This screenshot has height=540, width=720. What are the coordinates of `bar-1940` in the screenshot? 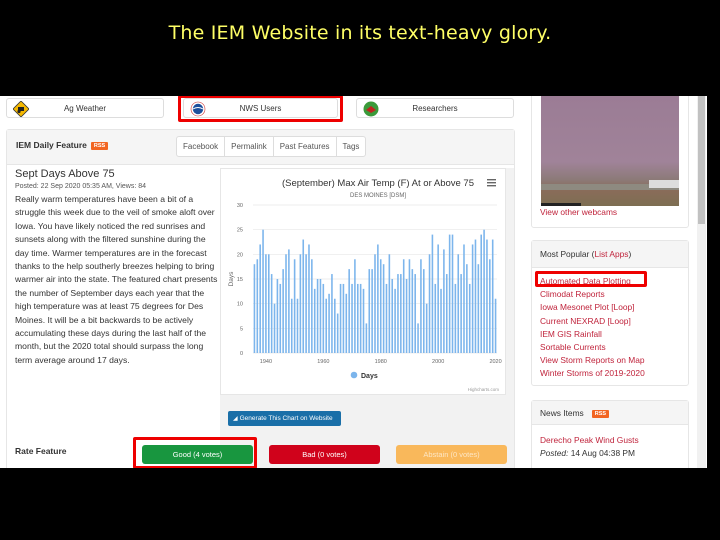 It's located at (266, 303).